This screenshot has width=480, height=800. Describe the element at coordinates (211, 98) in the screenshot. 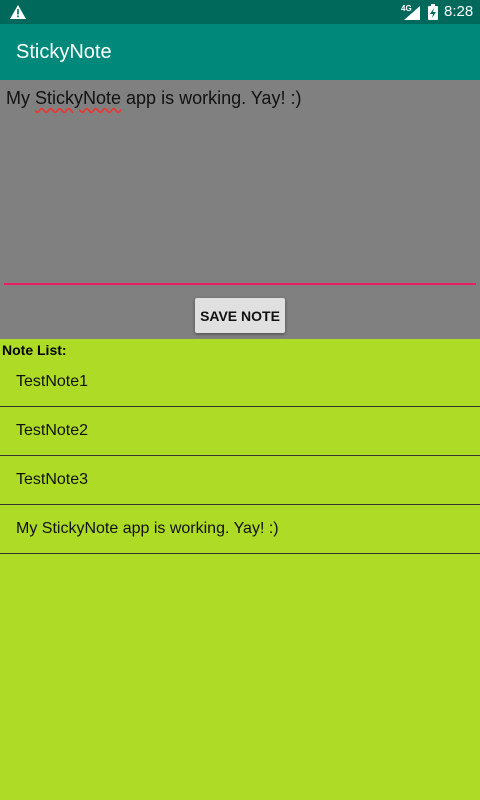

I see `note-text-part: app is working. Yay! :)` at that location.